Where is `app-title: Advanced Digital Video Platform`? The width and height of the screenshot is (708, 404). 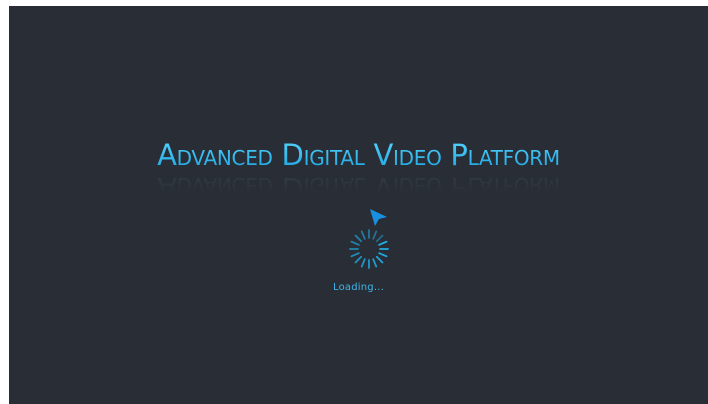 app-title: Advanced Digital Video Platform is located at coordinates (358, 155).